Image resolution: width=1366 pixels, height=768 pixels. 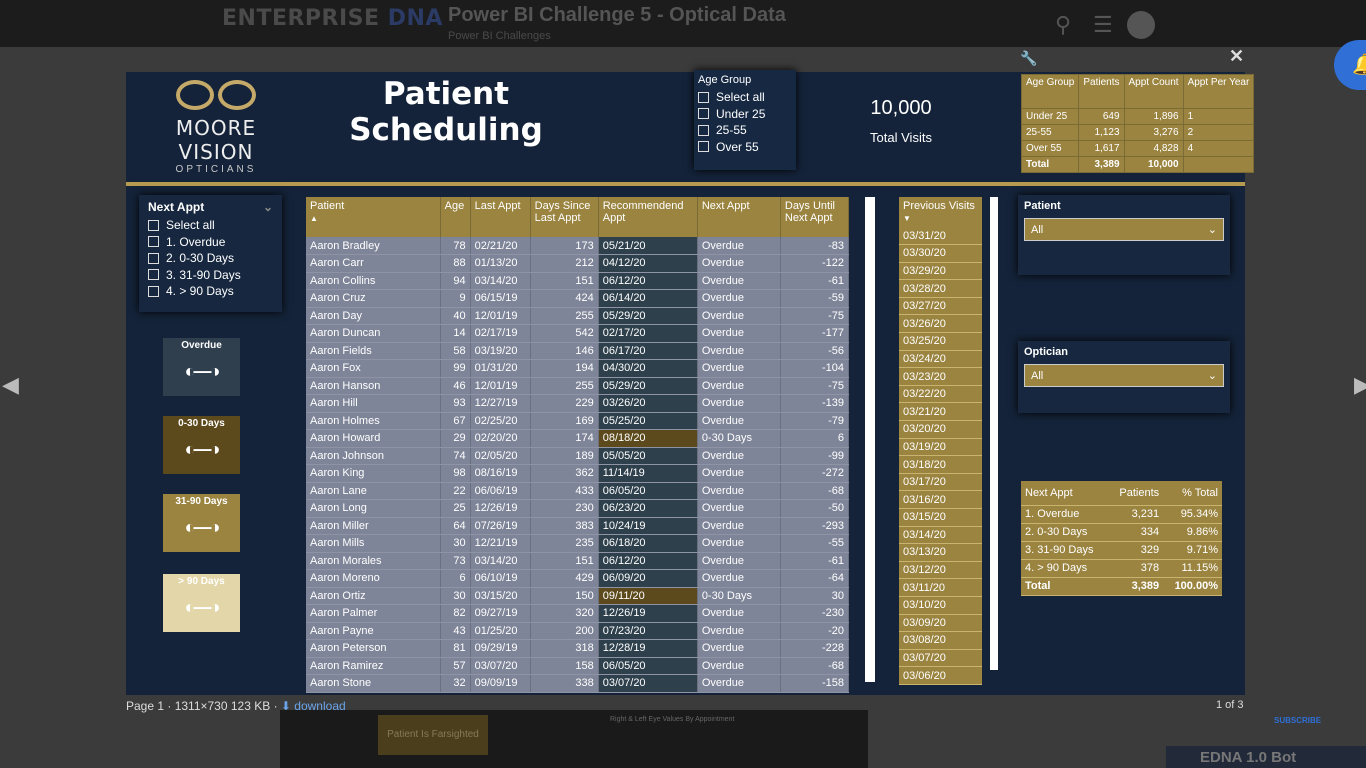 I want to click on optician-dropdown: All ⌄, so click(x=1124, y=375).